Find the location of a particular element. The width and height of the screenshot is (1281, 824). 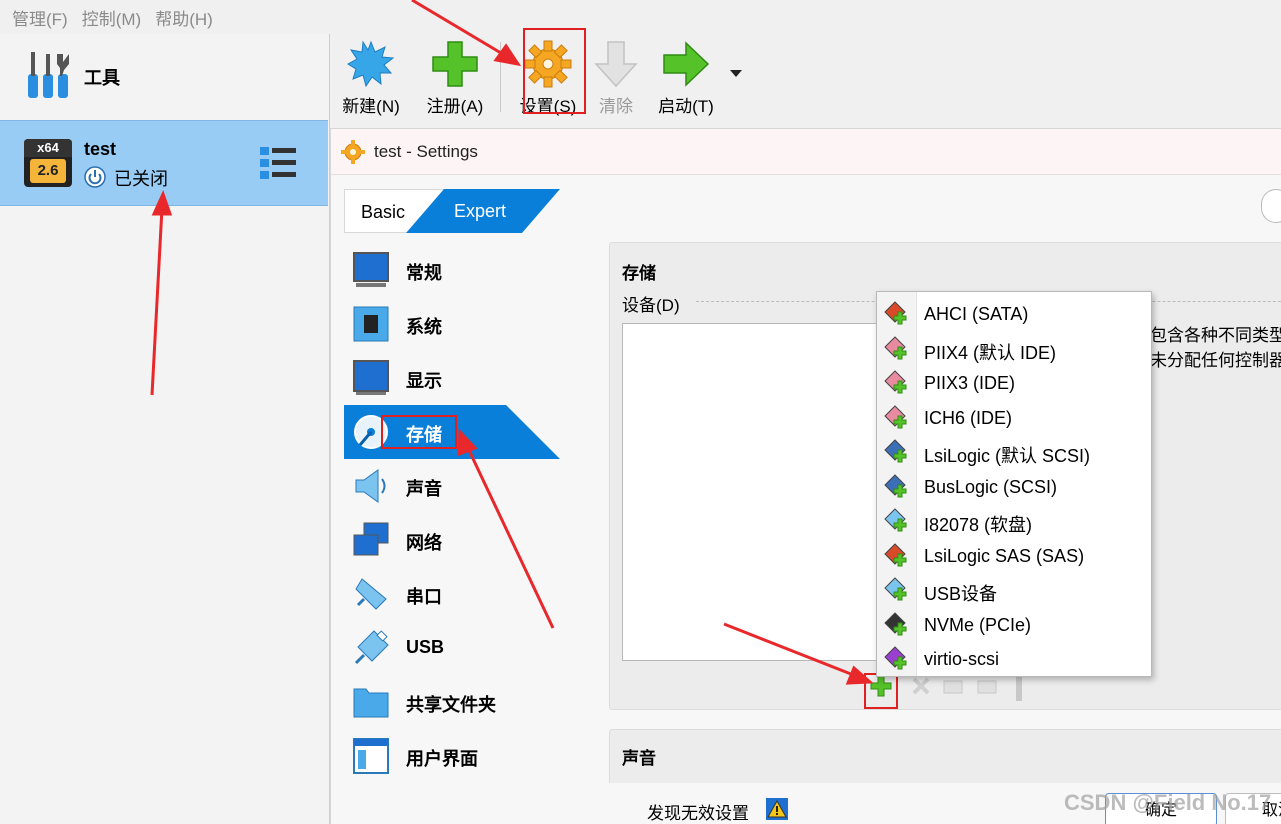

menu-machine: 控制(M) is located at coordinates (111, 17).